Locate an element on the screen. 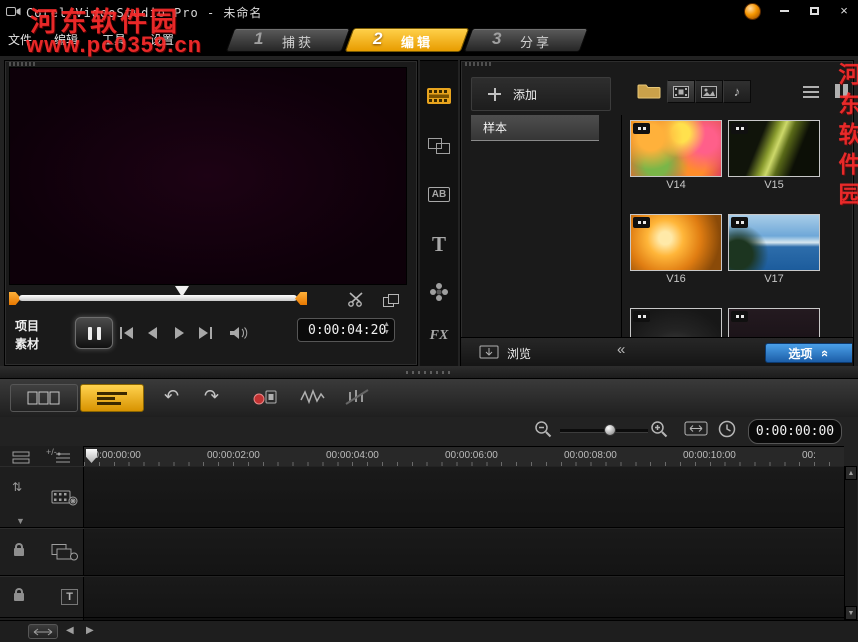  record-capture-icon is located at coordinates (265, 398).